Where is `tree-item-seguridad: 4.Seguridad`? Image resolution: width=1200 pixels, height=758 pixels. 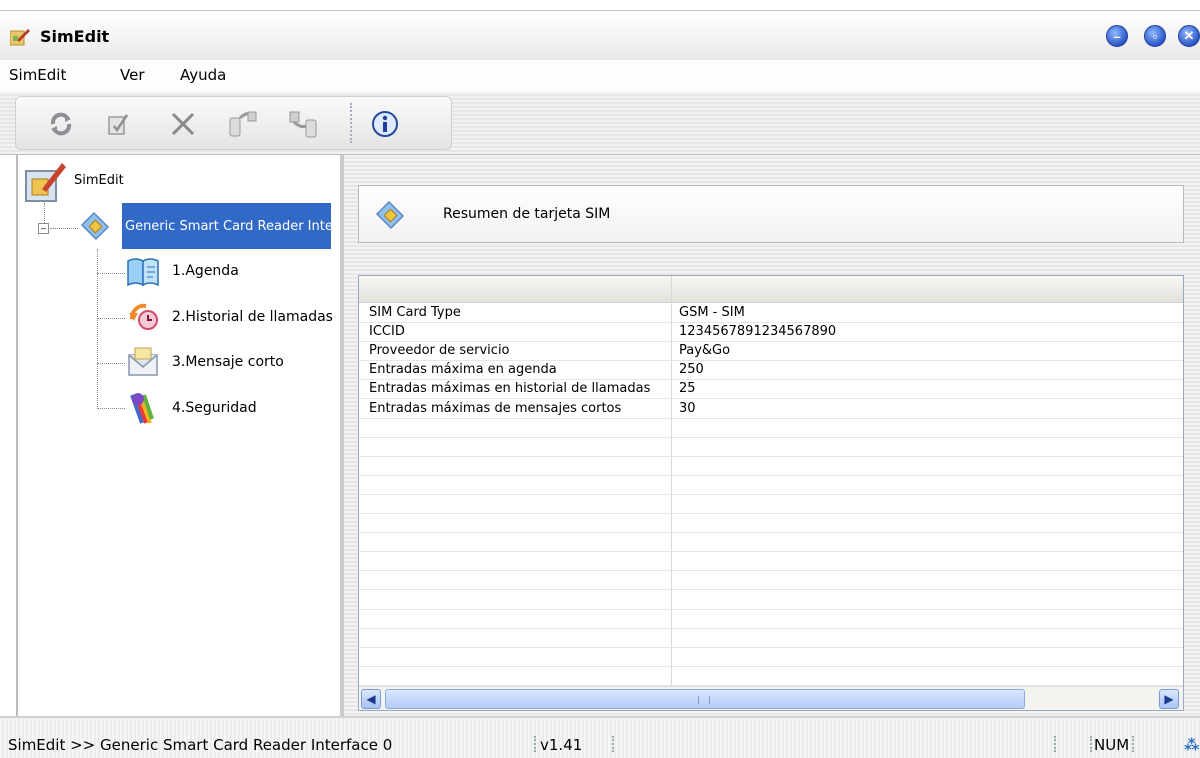 tree-item-seguridad: 4.Seguridad is located at coordinates (214, 408).